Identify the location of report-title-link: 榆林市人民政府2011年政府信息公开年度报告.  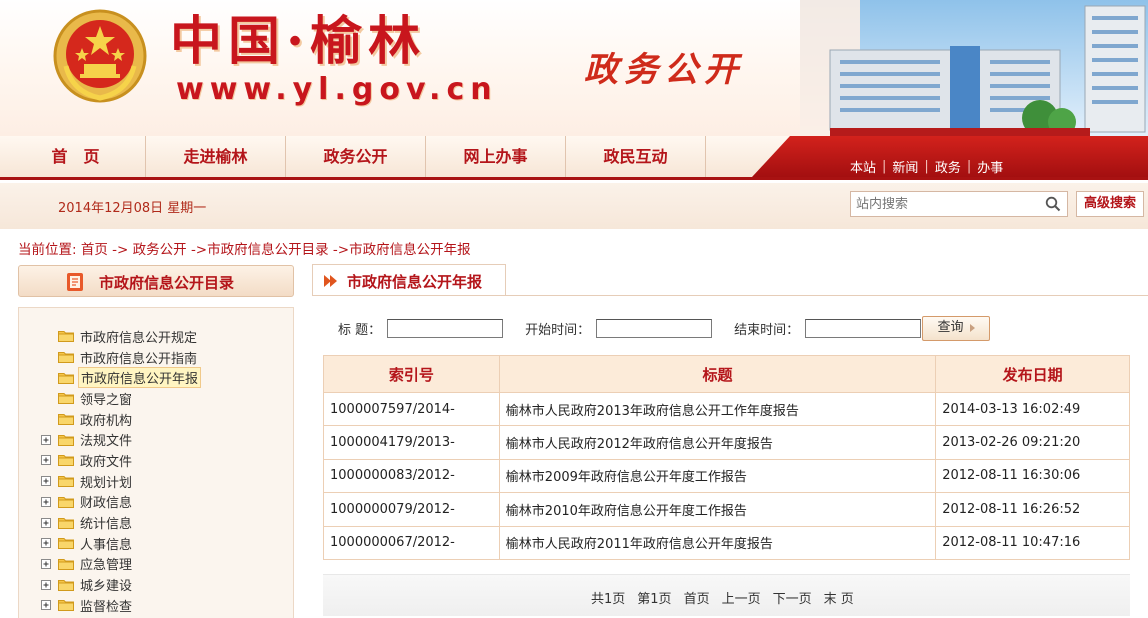
(717, 542).